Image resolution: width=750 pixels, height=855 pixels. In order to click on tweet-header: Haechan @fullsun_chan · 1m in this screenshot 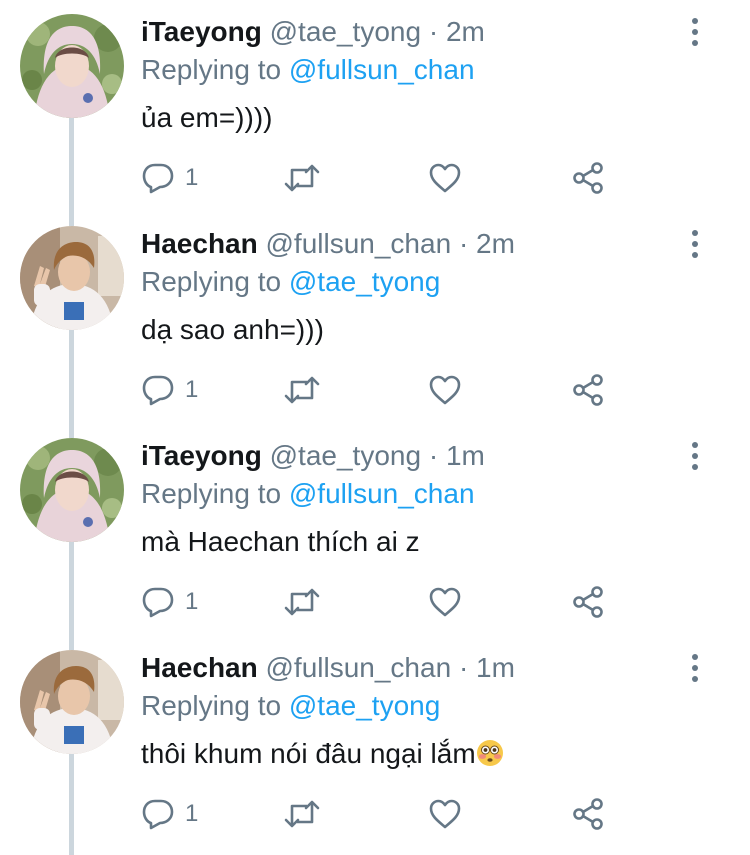, I will do `click(328, 668)`.